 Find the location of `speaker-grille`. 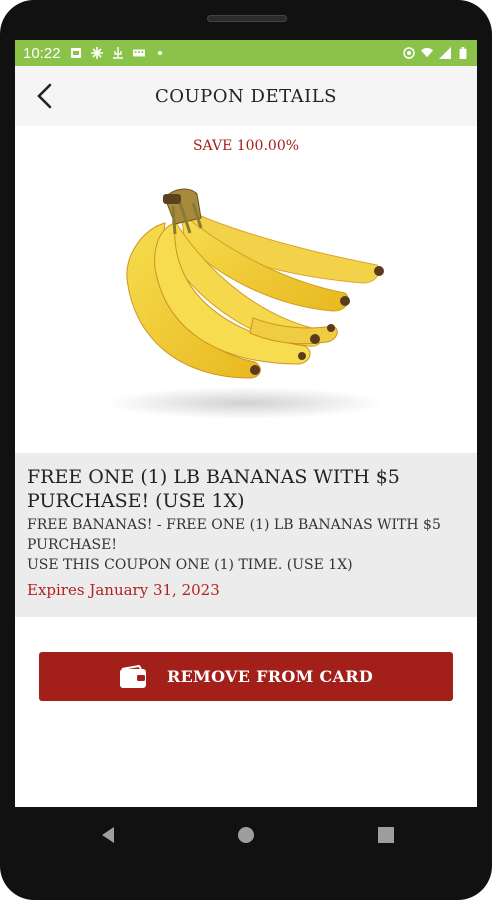

speaker-grille is located at coordinates (247, 18).